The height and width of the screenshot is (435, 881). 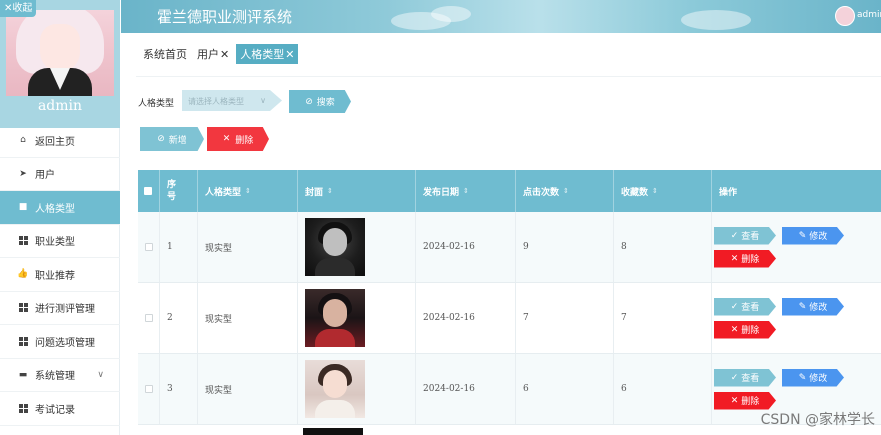 What do you see at coordinates (663, 318) in the screenshot?
I see `row-favorites: 7` at bounding box center [663, 318].